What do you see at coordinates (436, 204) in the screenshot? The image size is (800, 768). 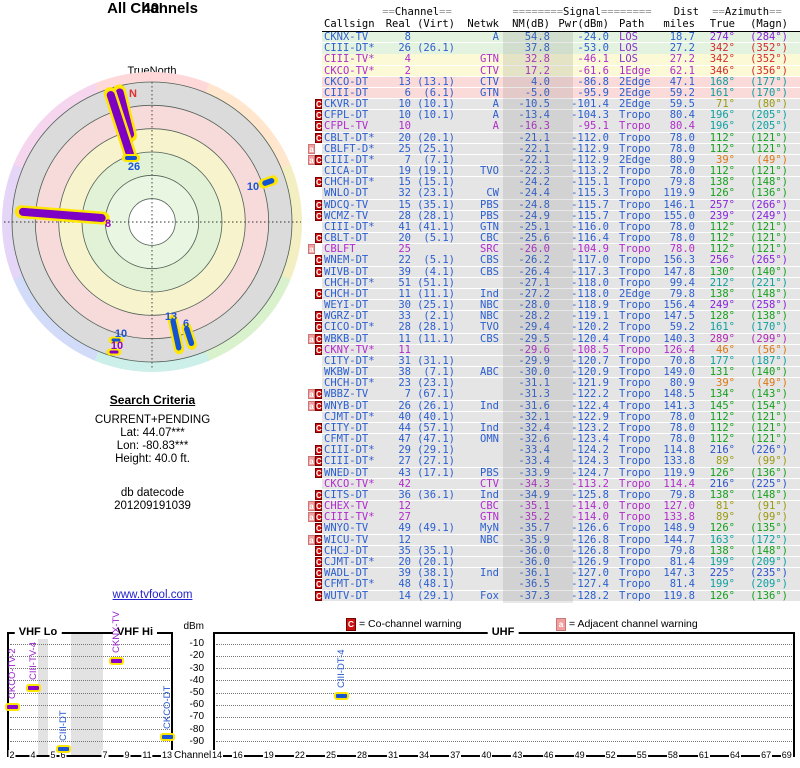 I see `cell-v: (35.1)` at bounding box center [436, 204].